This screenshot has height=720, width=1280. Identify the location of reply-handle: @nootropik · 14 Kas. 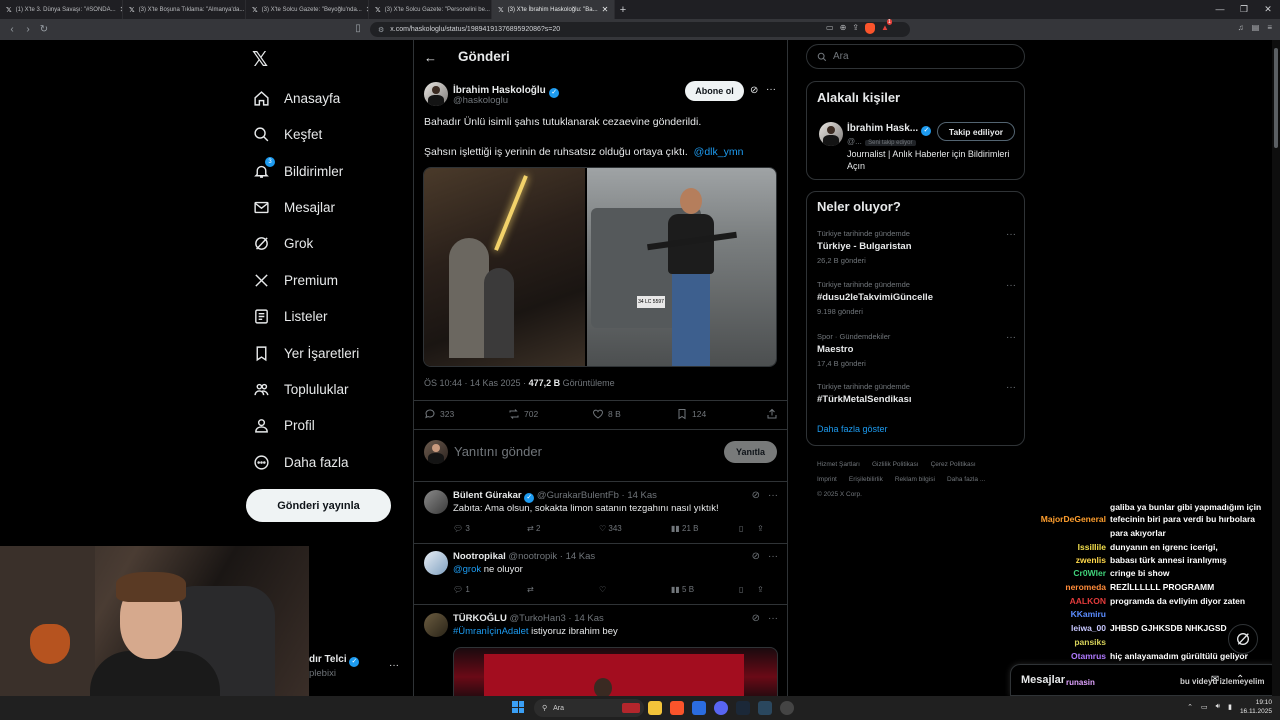
(551, 556).